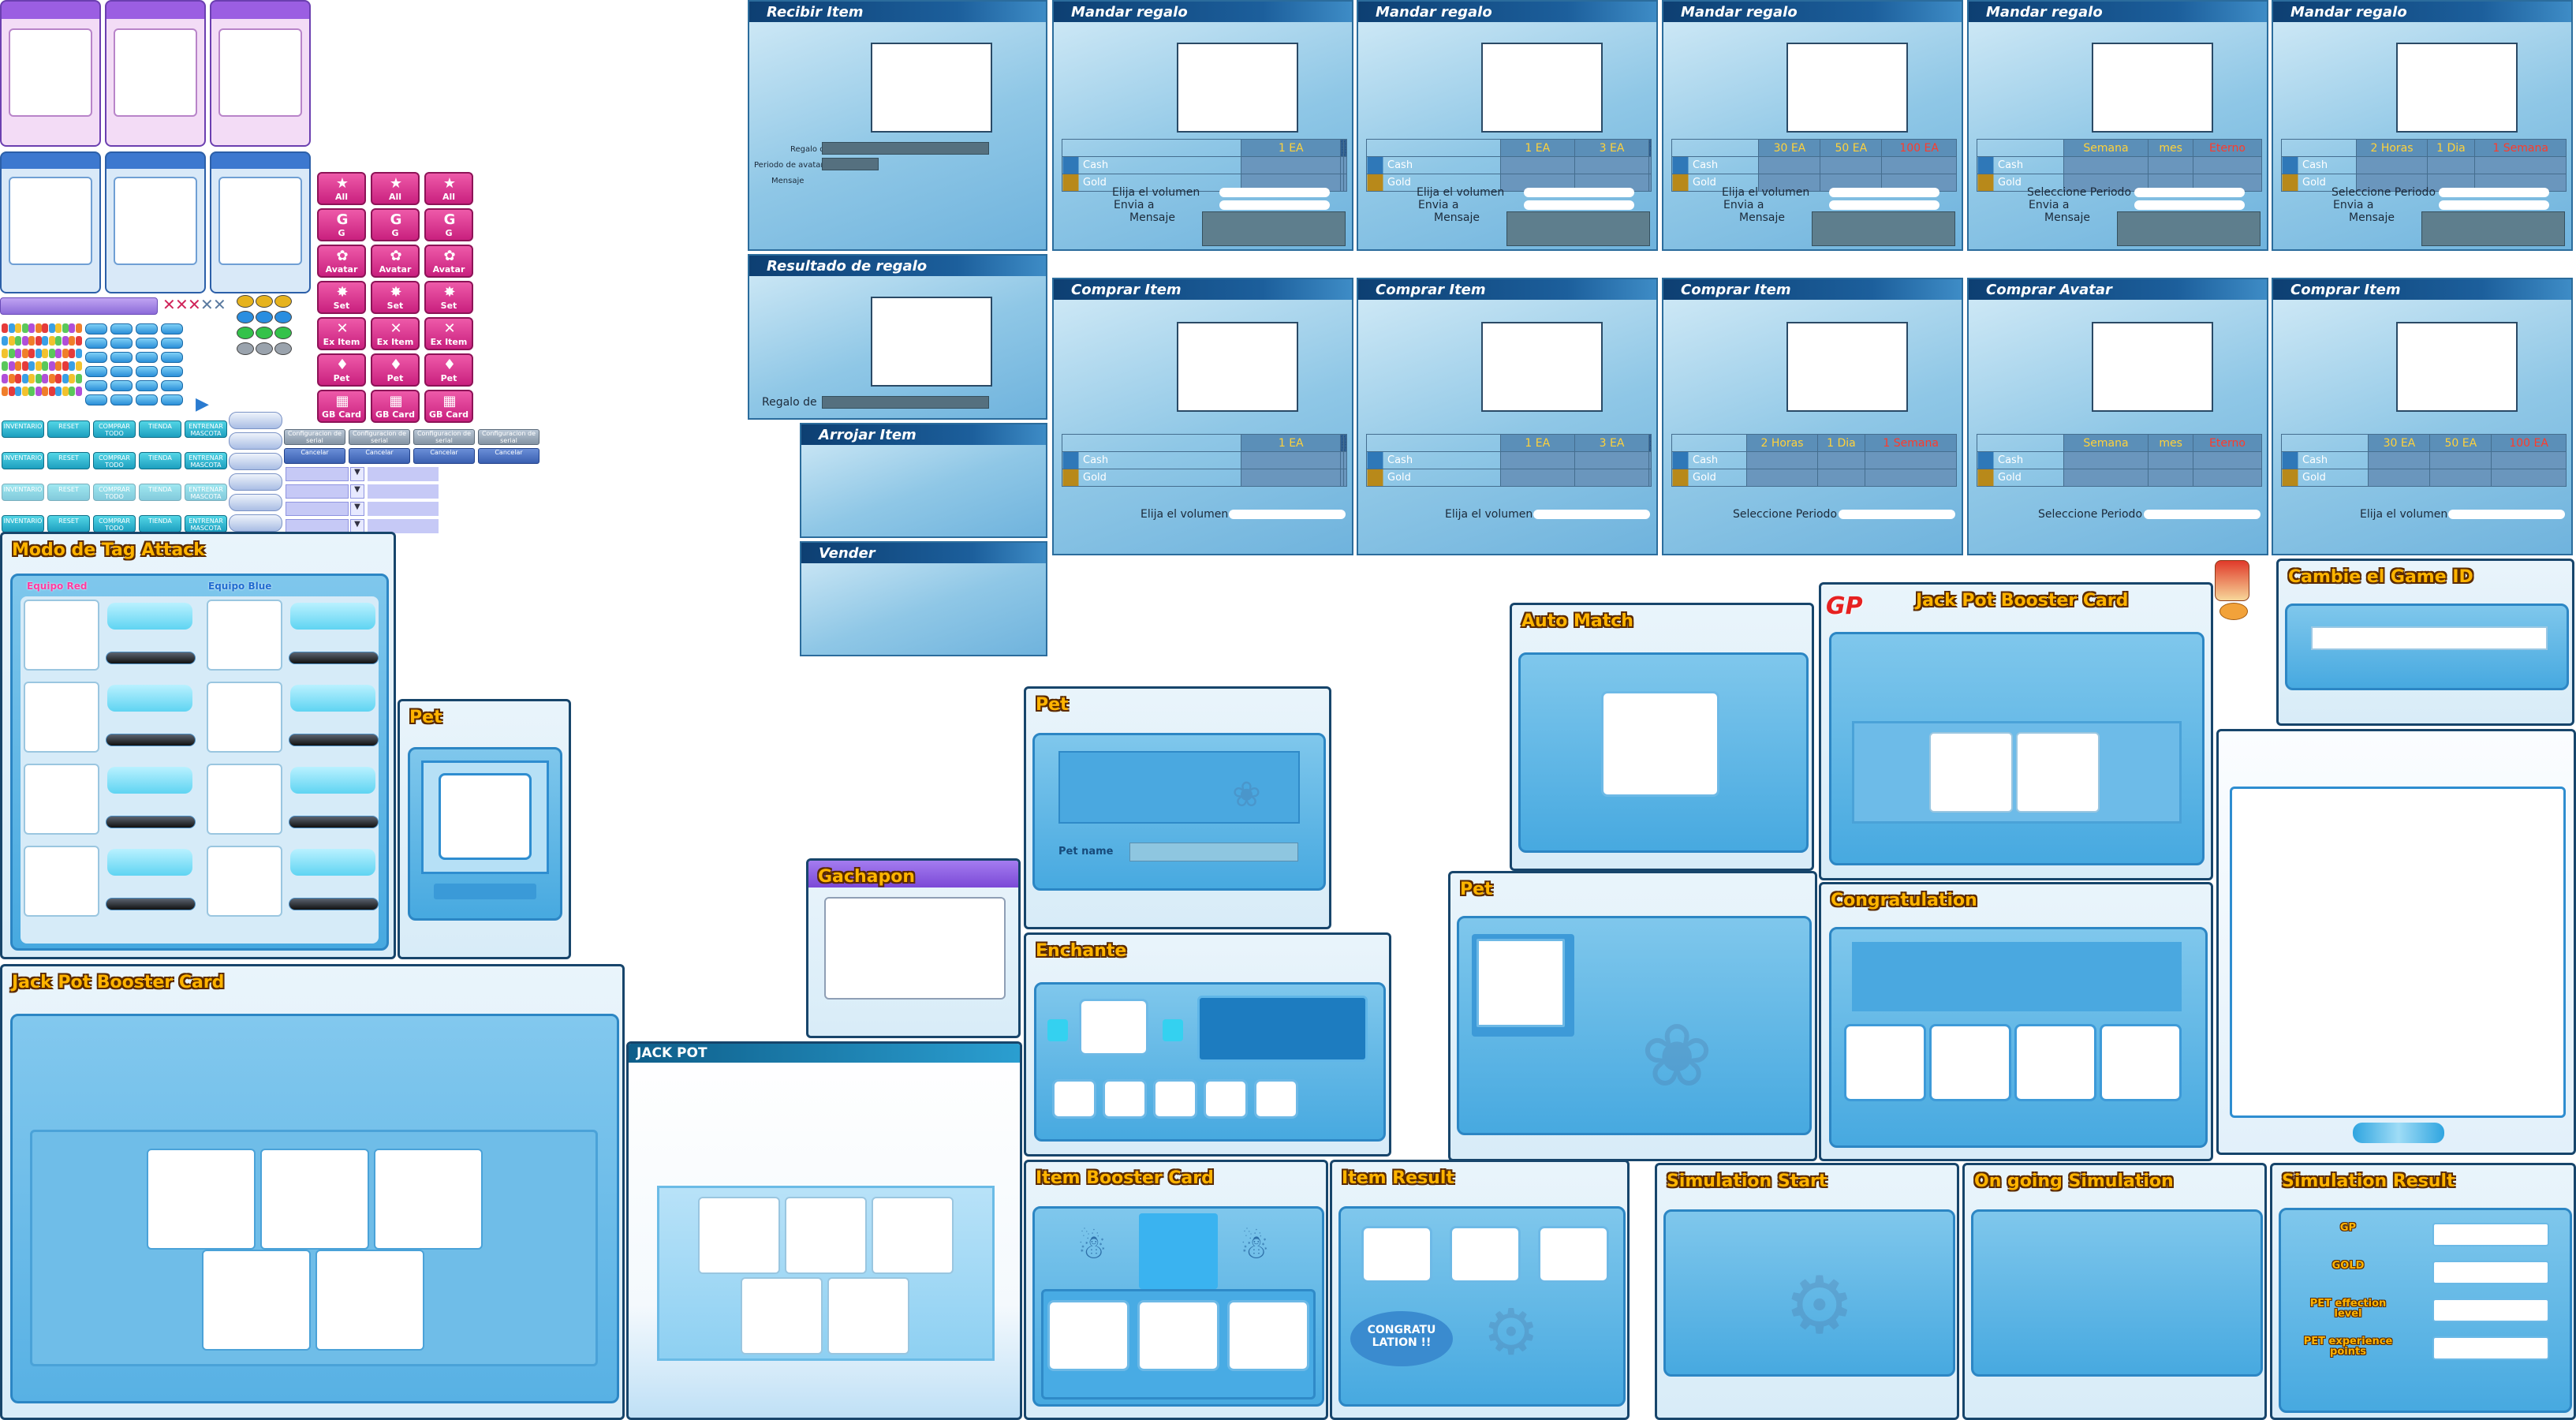 The width and height of the screenshot is (2576, 1420). Describe the element at coordinates (2398, 1133) in the screenshot. I see `confirm-button` at that location.